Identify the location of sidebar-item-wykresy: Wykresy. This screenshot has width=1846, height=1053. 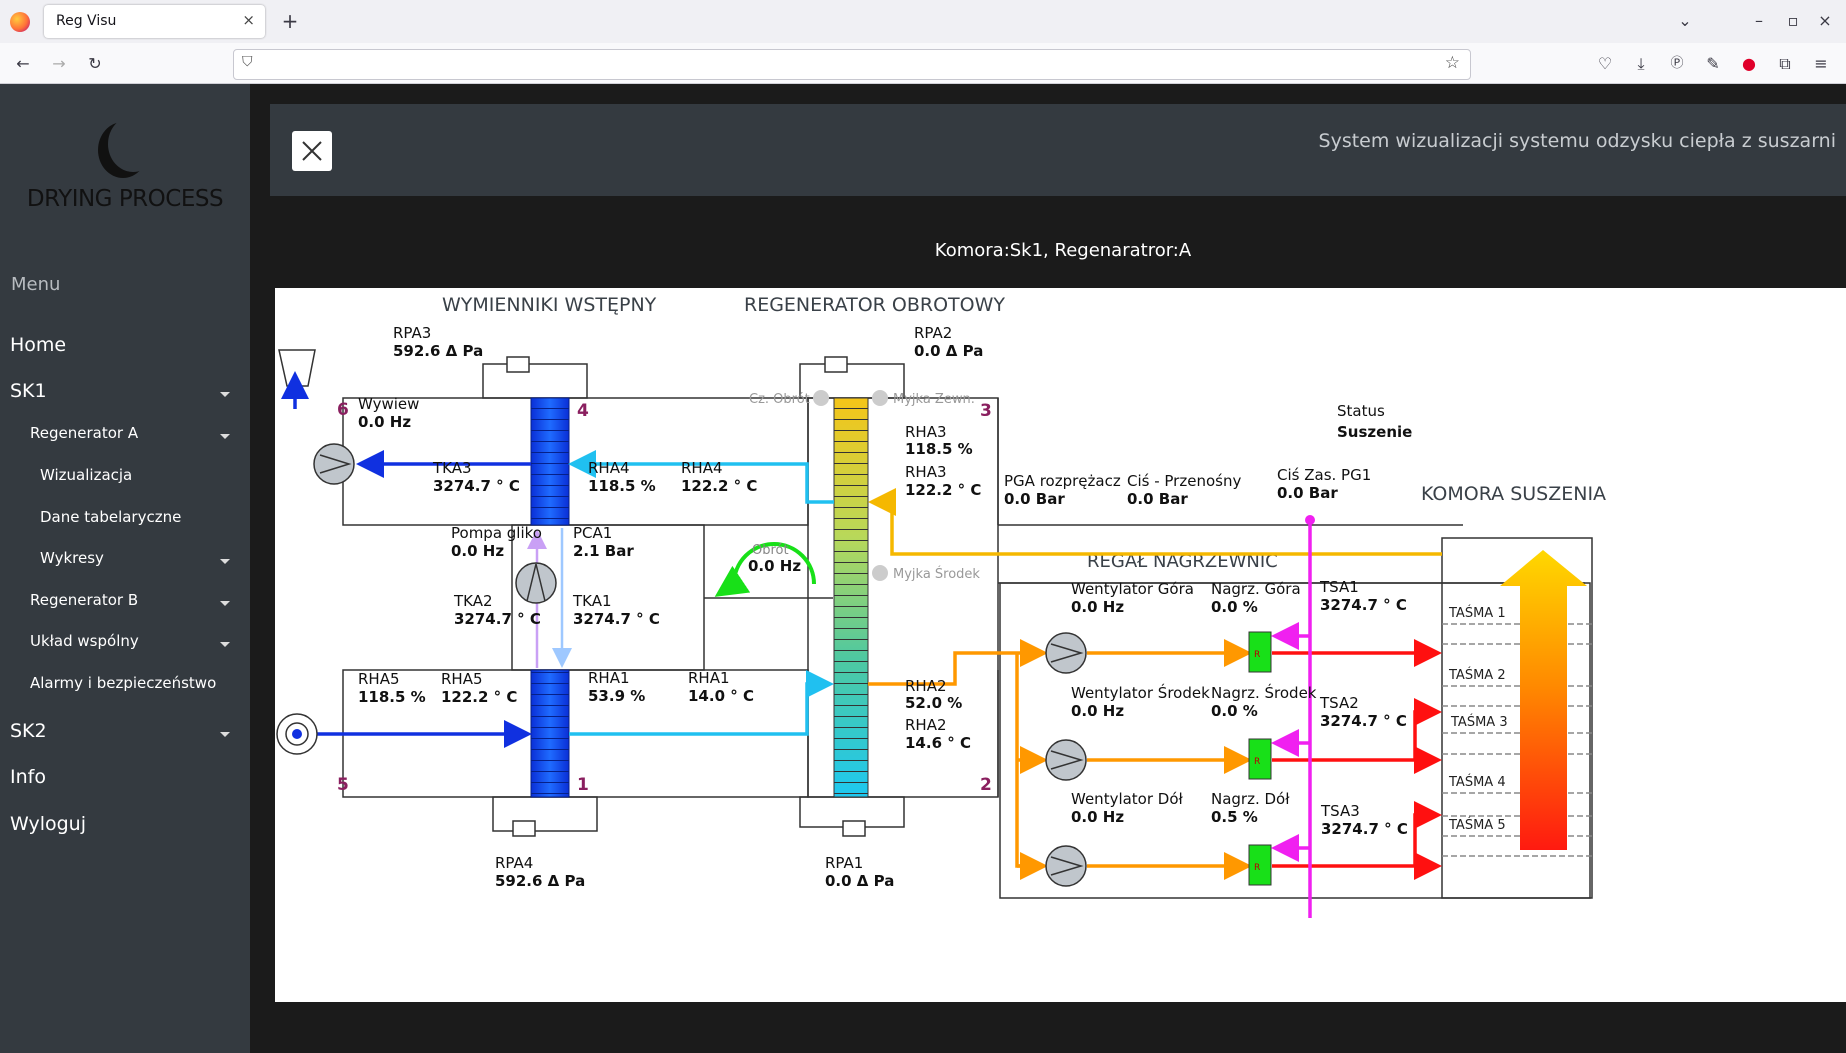
(125, 561).